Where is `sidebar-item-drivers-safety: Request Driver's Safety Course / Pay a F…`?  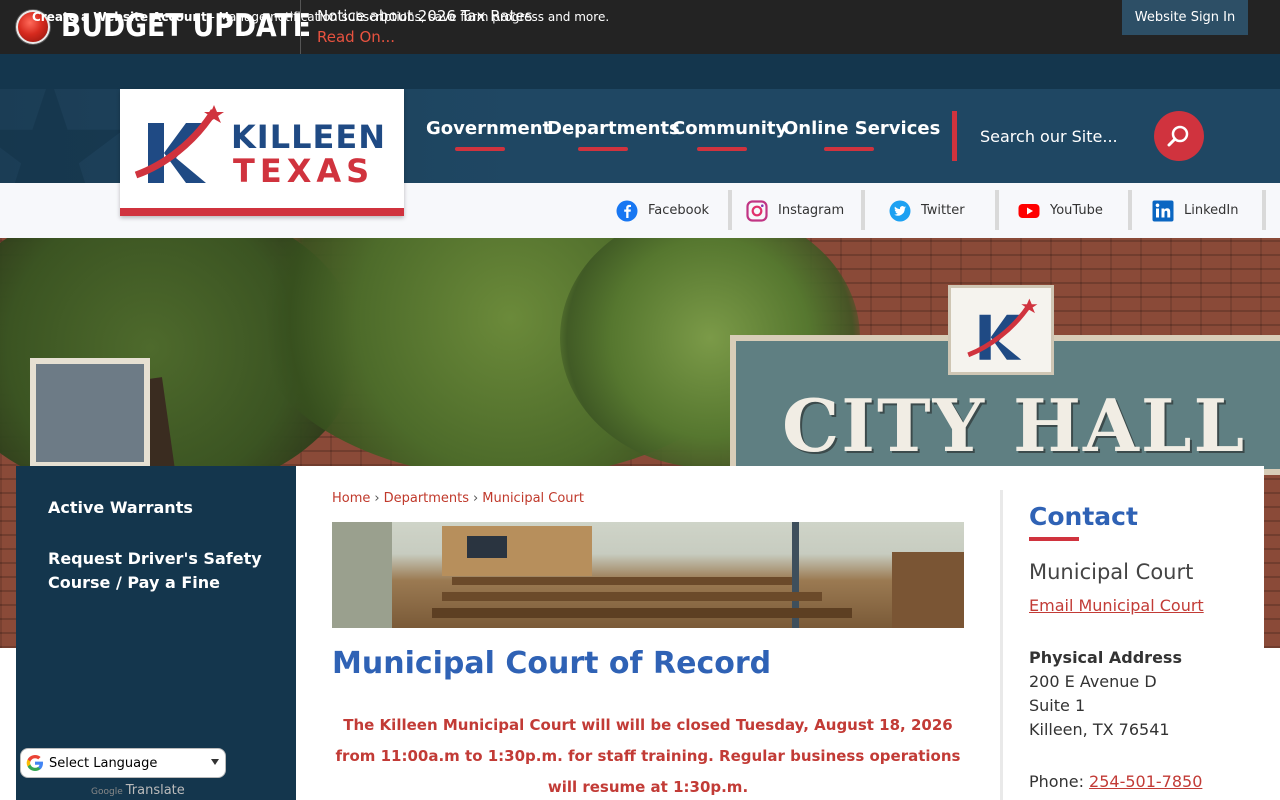
sidebar-item-drivers-safety: Request Driver's Safety Course / Pay a F… is located at coordinates (158, 571).